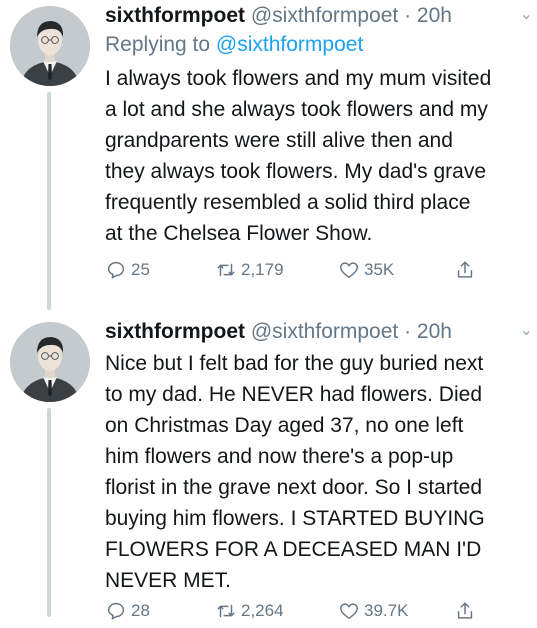 This screenshot has height=628, width=537. I want to click on tweet-text-line: to my dad. He NEVER had flowers. Died, so click(293, 394).